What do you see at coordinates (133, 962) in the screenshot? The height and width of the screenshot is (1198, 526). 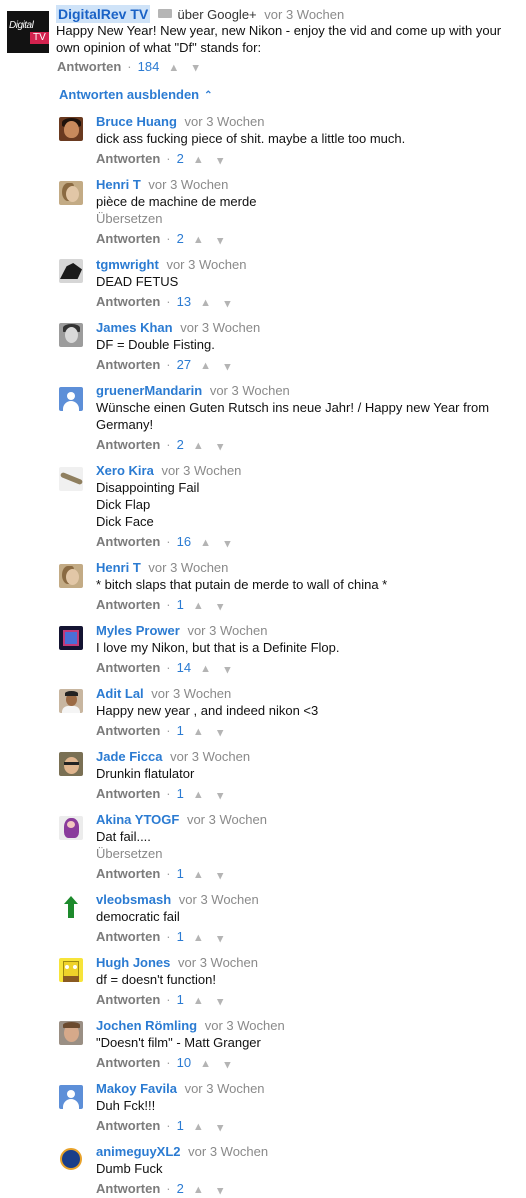 I see `reply-author: Hugh Jones` at bounding box center [133, 962].